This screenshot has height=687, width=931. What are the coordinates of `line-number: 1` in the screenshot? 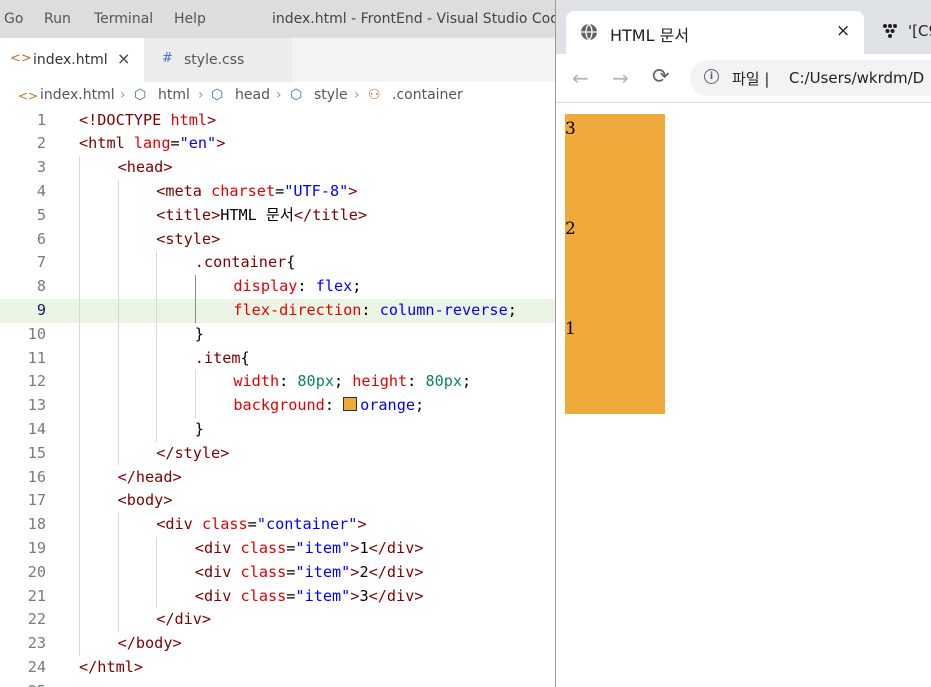 It's located at (41, 119).